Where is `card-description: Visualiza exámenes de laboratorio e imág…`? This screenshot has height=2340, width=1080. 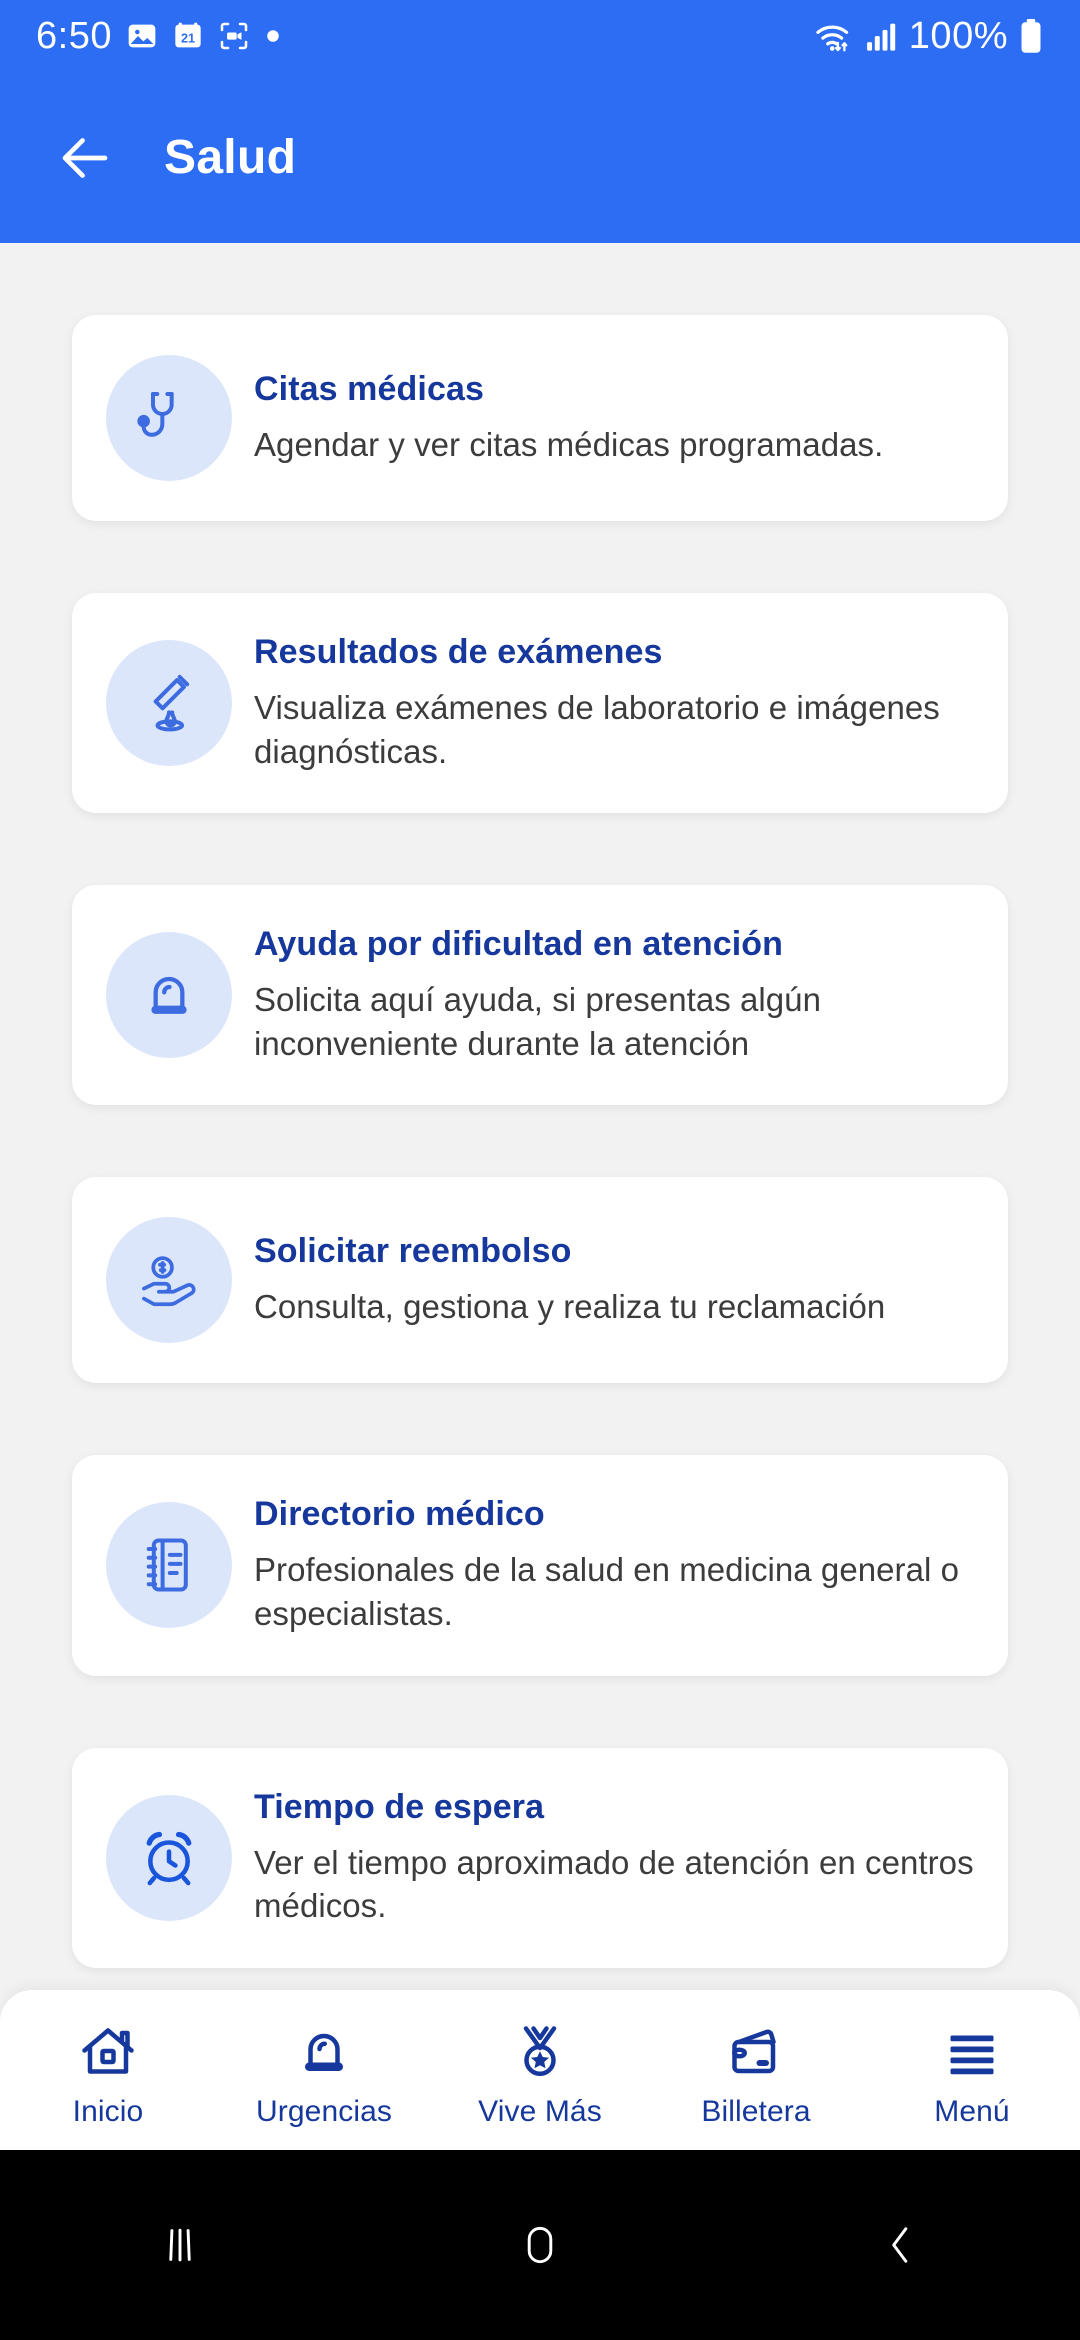 card-description: Visualiza exámenes de laboratorio e imág… is located at coordinates (597, 729).